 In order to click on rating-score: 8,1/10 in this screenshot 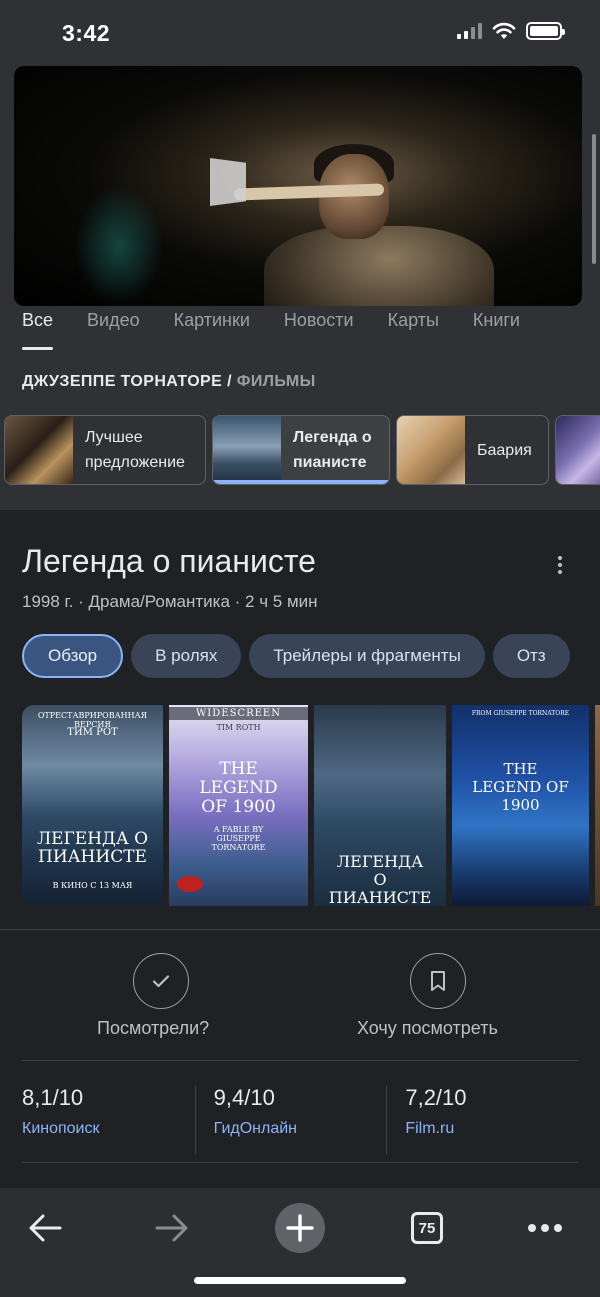, I will do `click(53, 1097)`.